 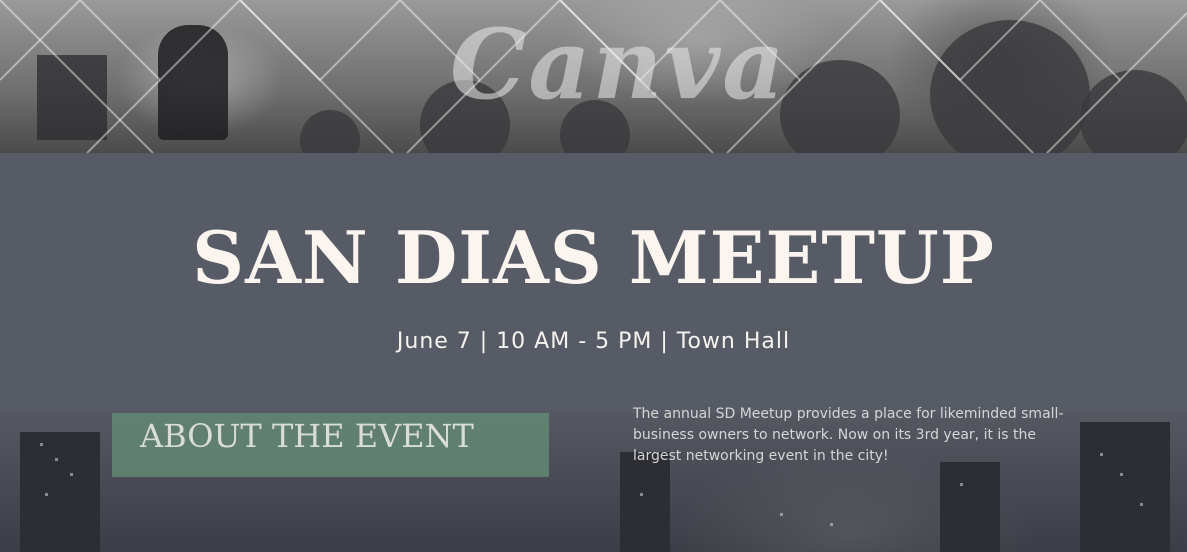 What do you see at coordinates (618, 64) in the screenshot?
I see `watermark-logo: Canva` at bounding box center [618, 64].